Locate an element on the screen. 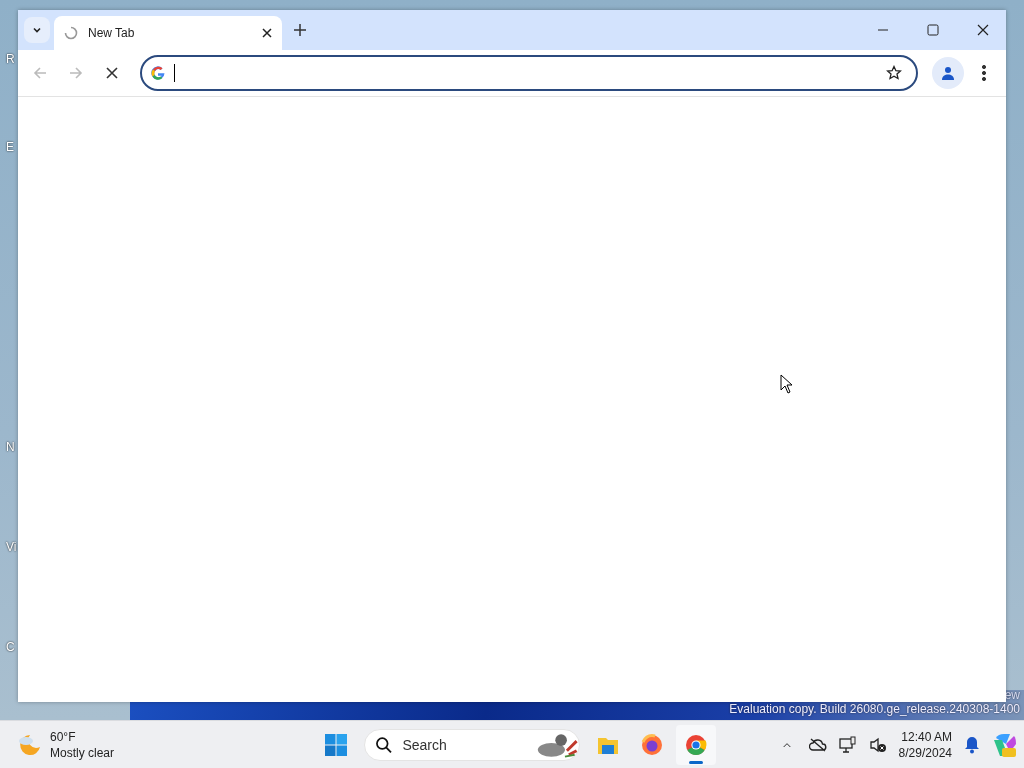 Image resolution: width=1024 pixels, height=768 pixels. arrow-left-icon is located at coordinates (40, 73).